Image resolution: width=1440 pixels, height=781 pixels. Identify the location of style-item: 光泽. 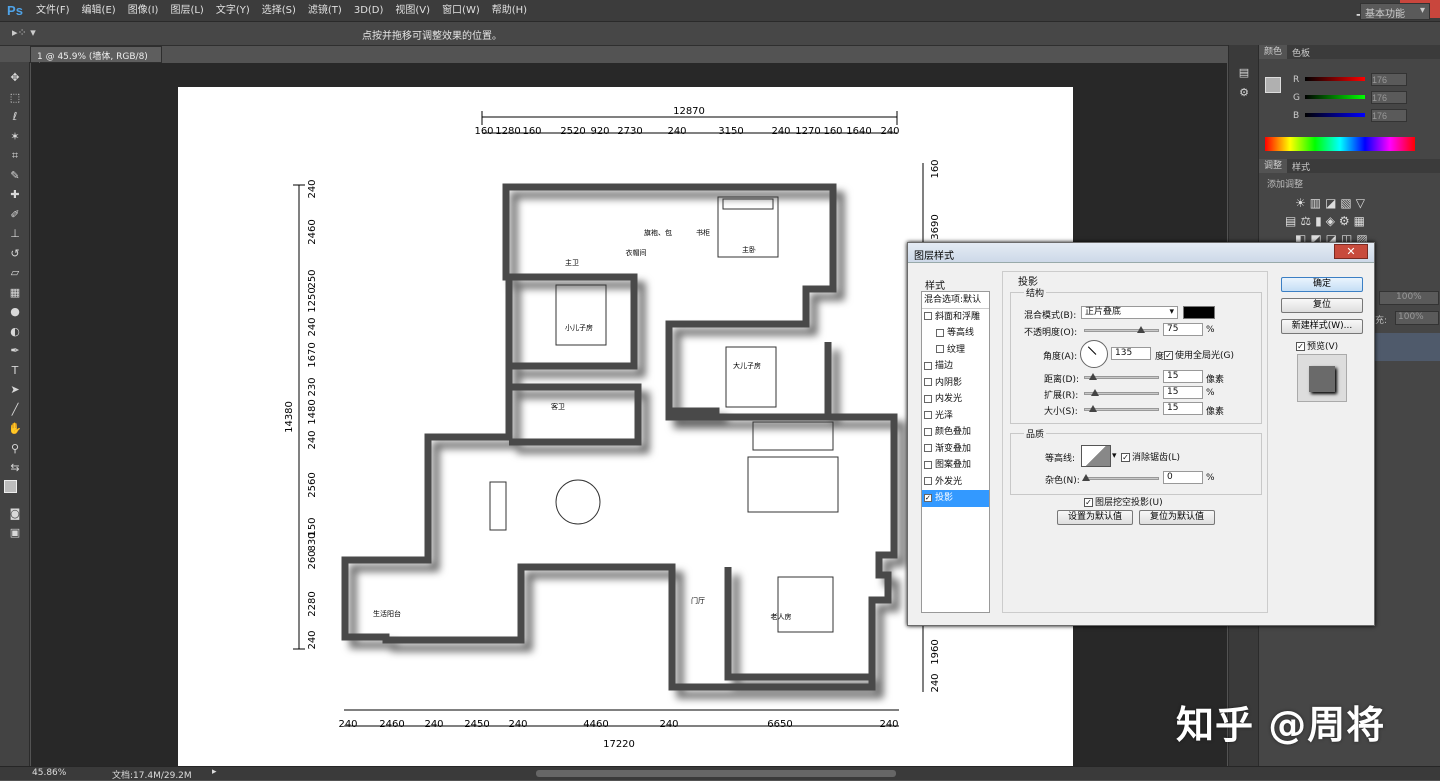
(955, 416).